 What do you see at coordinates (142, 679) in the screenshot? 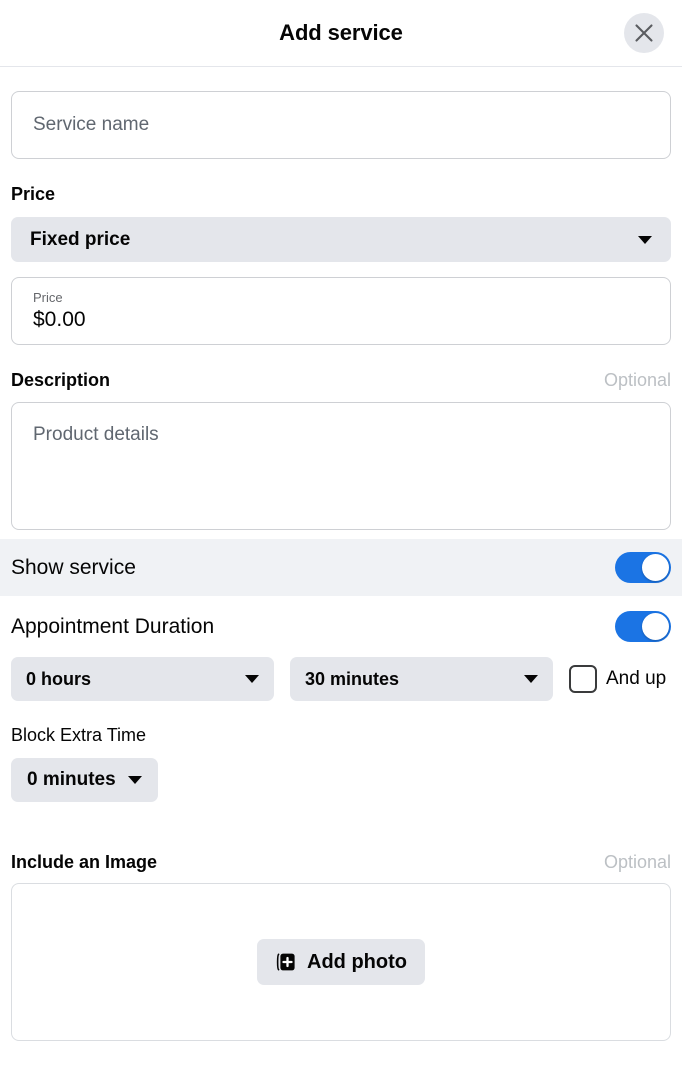
I see `duration-hours-select: 0 hours` at bounding box center [142, 679].